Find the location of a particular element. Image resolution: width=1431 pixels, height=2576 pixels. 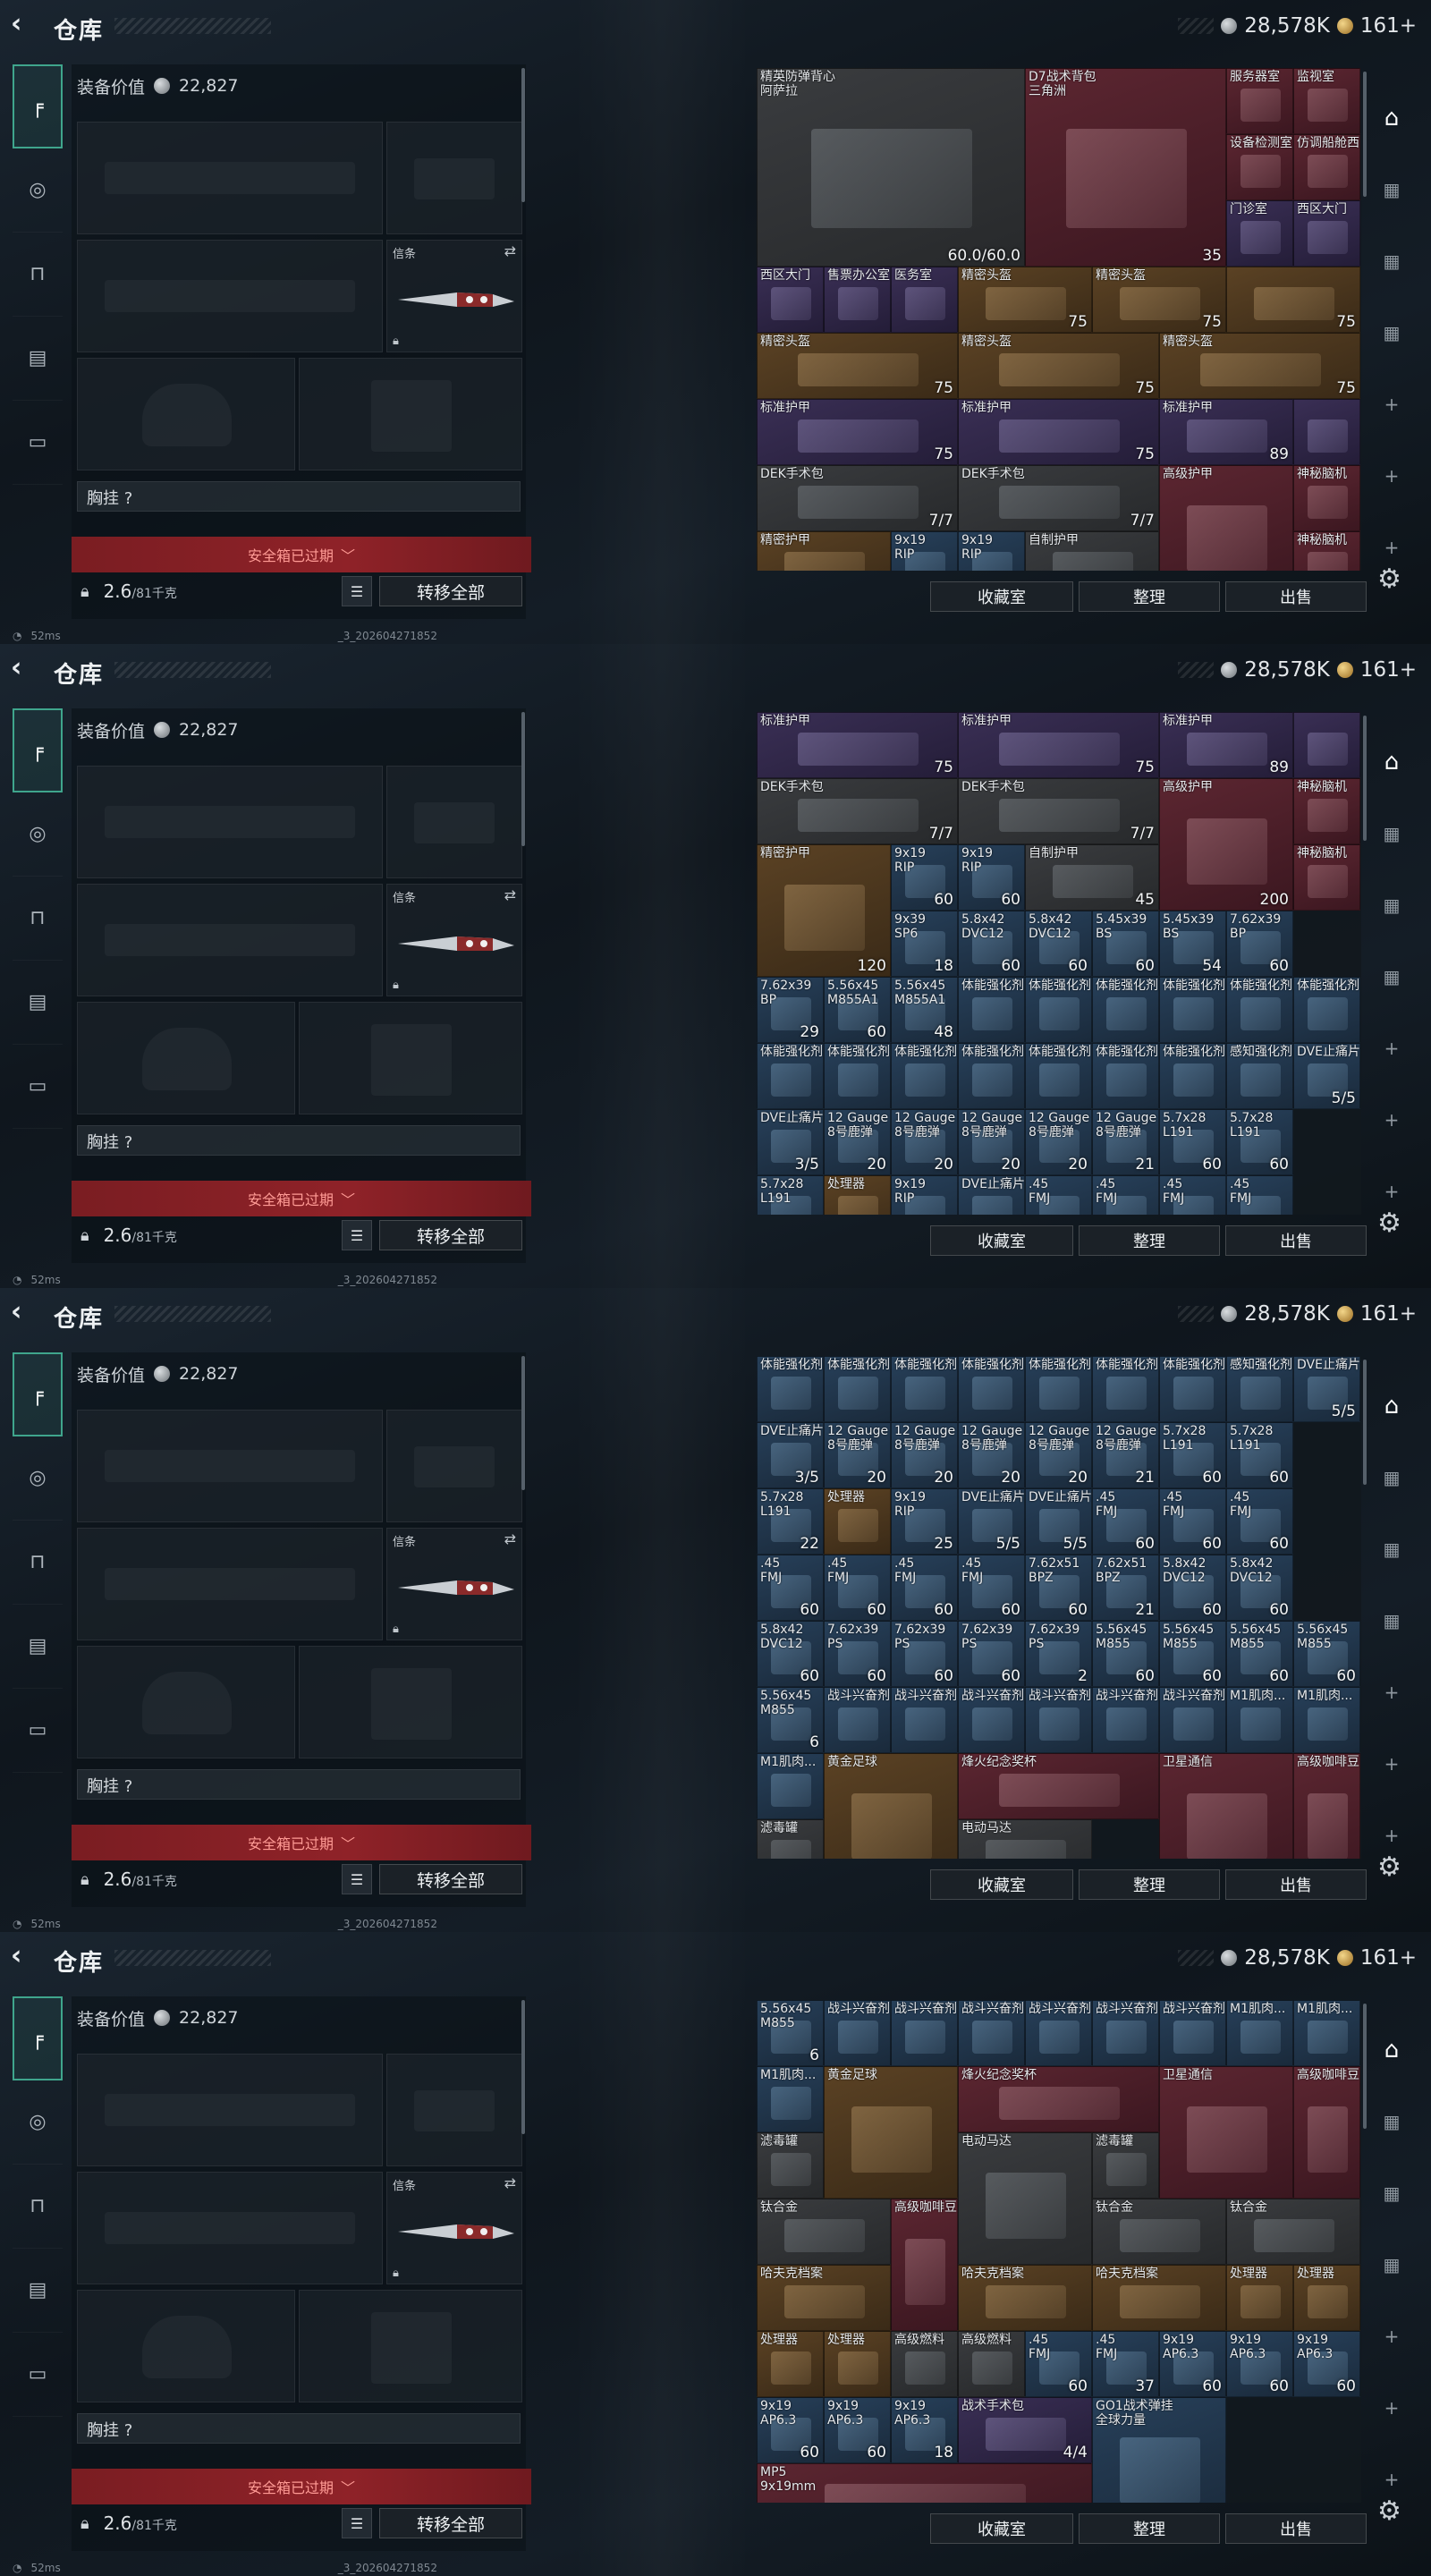

inventory-item: 黄金足球 is located at coordinates (891, 2132).